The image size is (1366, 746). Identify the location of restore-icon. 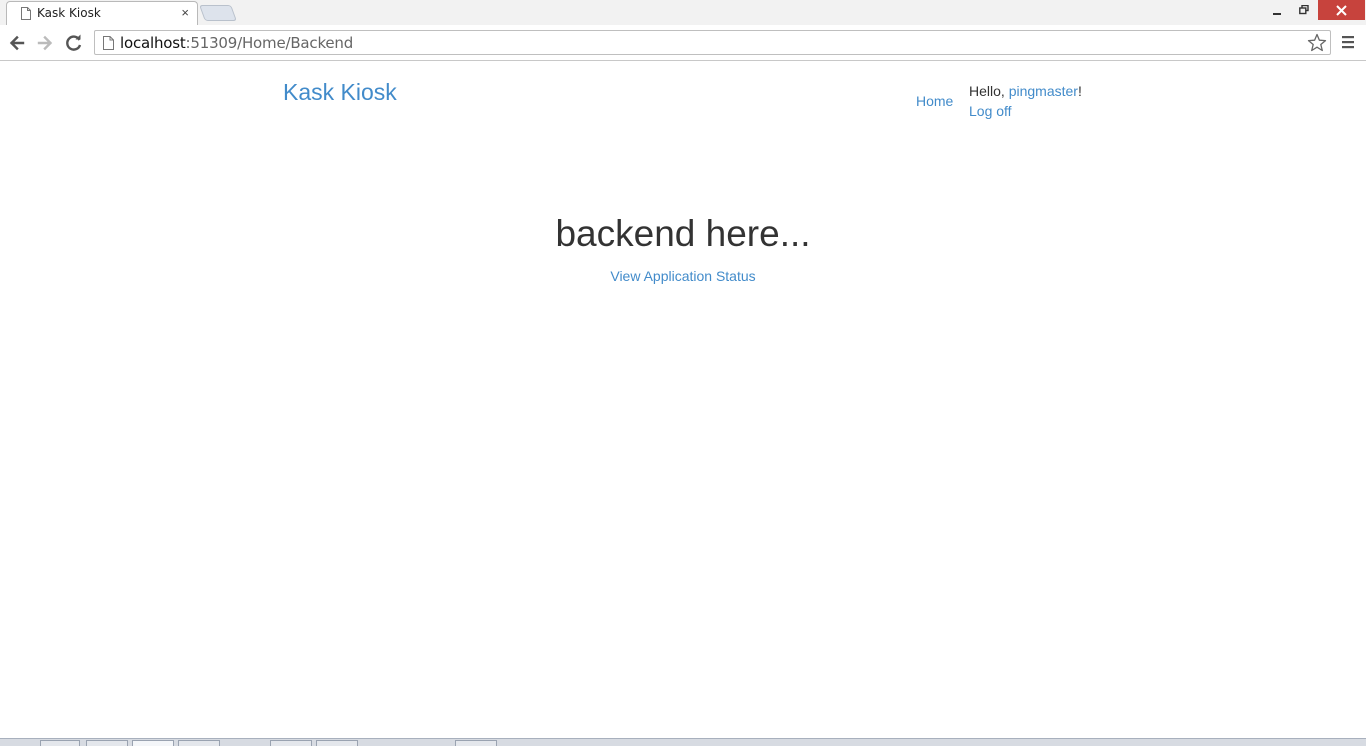
(1304, 9).